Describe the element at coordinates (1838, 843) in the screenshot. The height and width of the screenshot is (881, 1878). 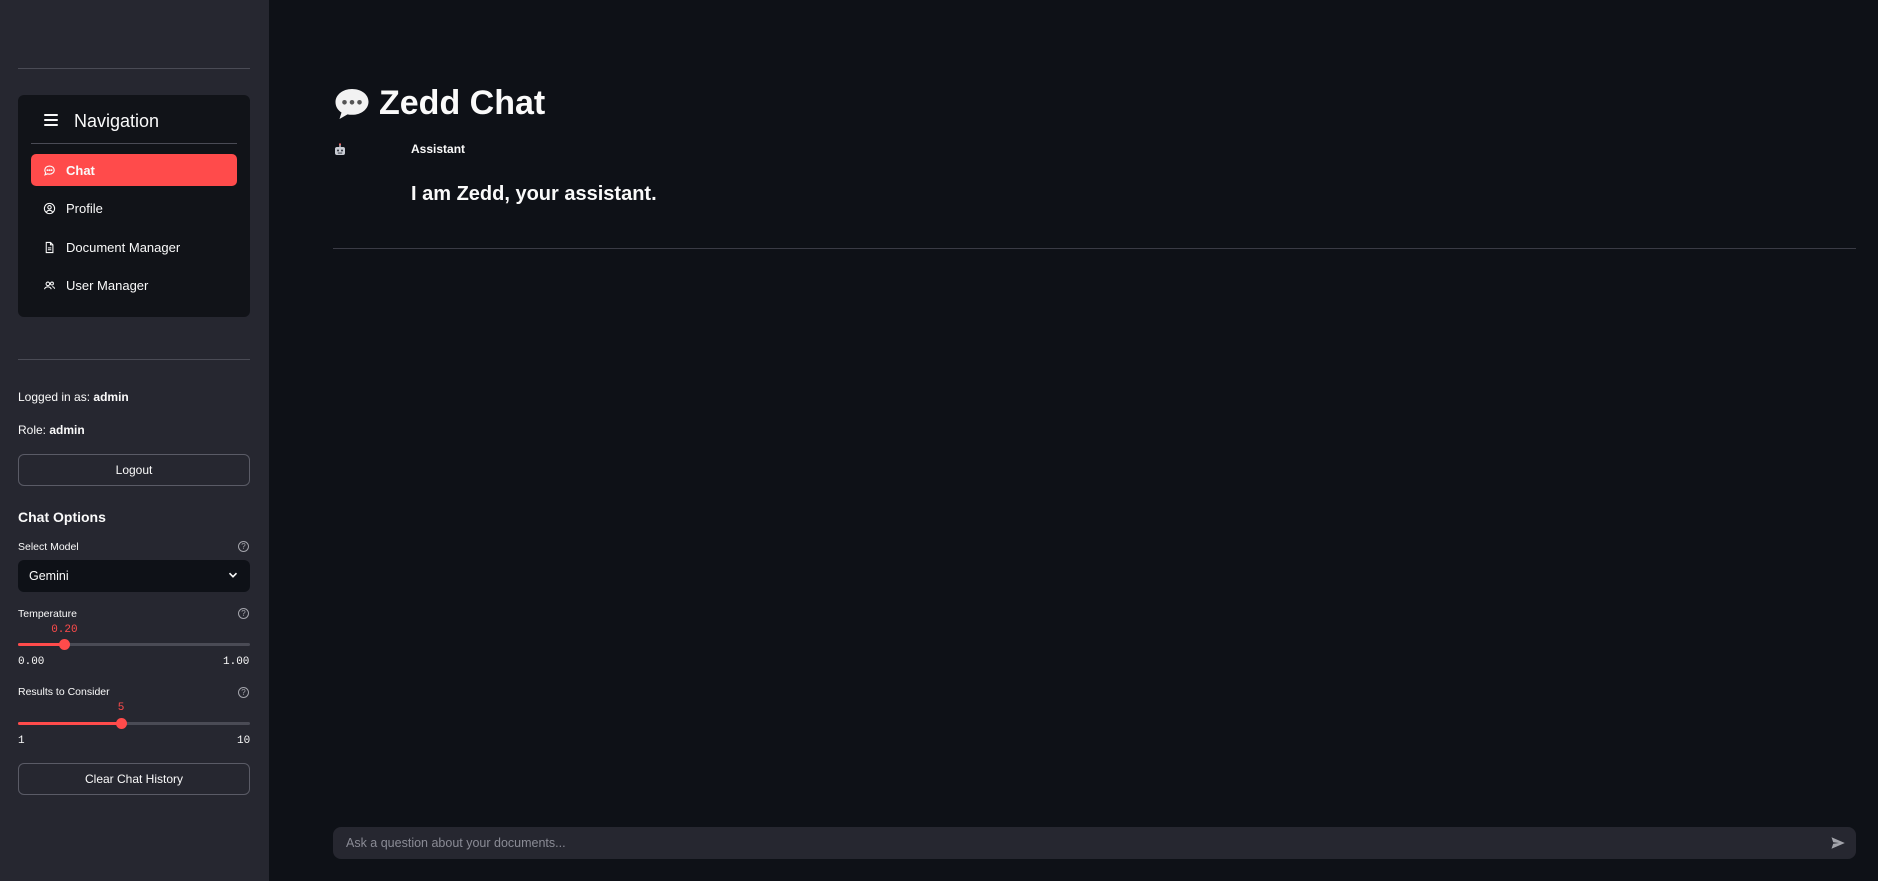
I see `send-icon` at that location.